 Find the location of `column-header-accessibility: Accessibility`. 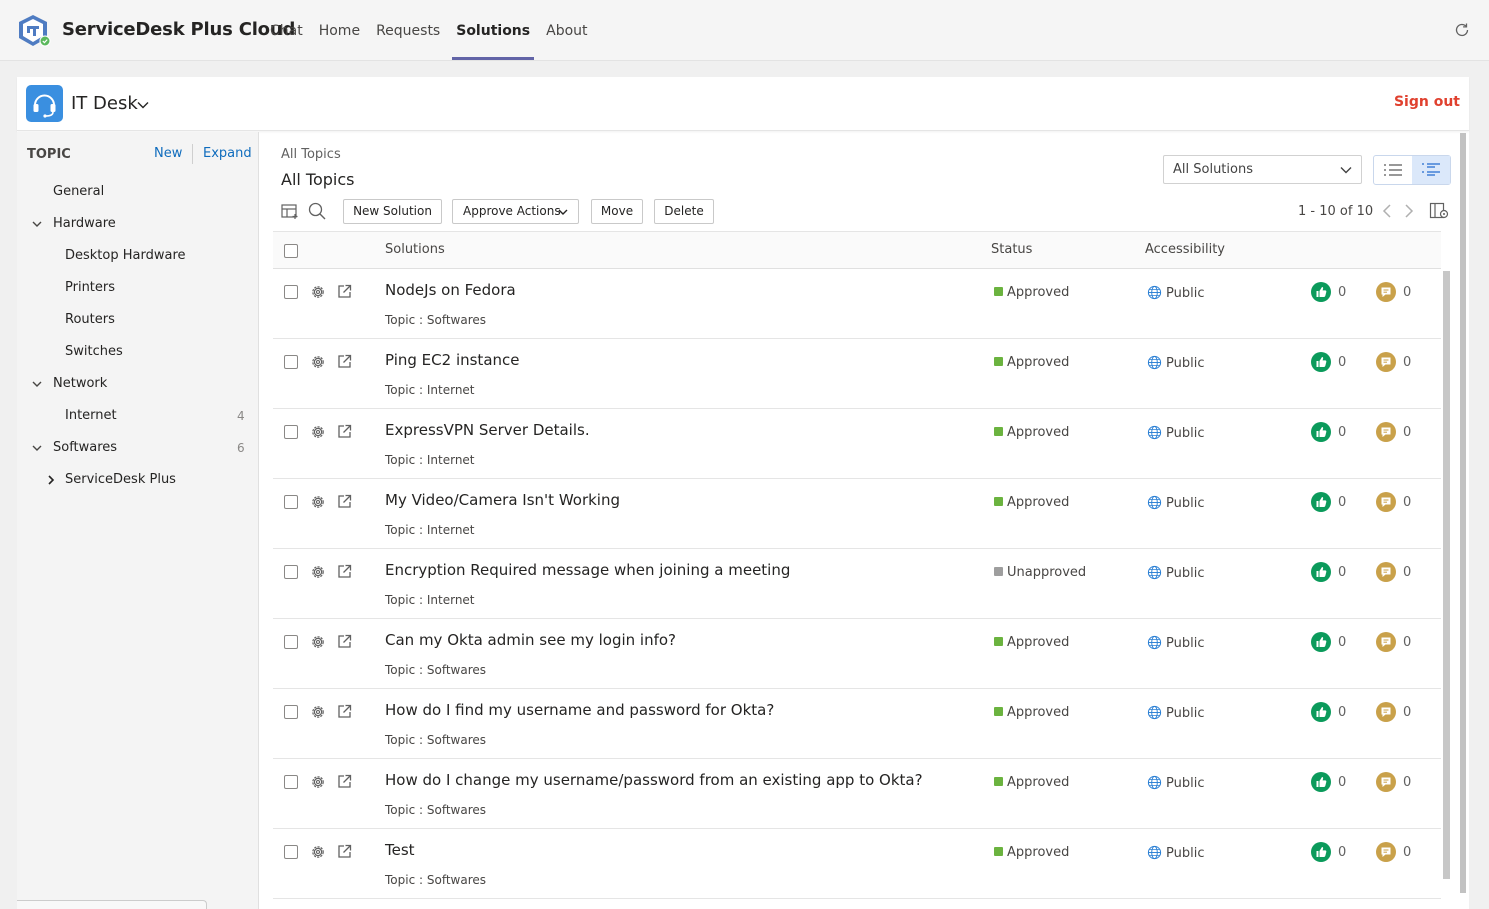

column-header-accessibility: Accessibility is located at coordinates (1185, 249).